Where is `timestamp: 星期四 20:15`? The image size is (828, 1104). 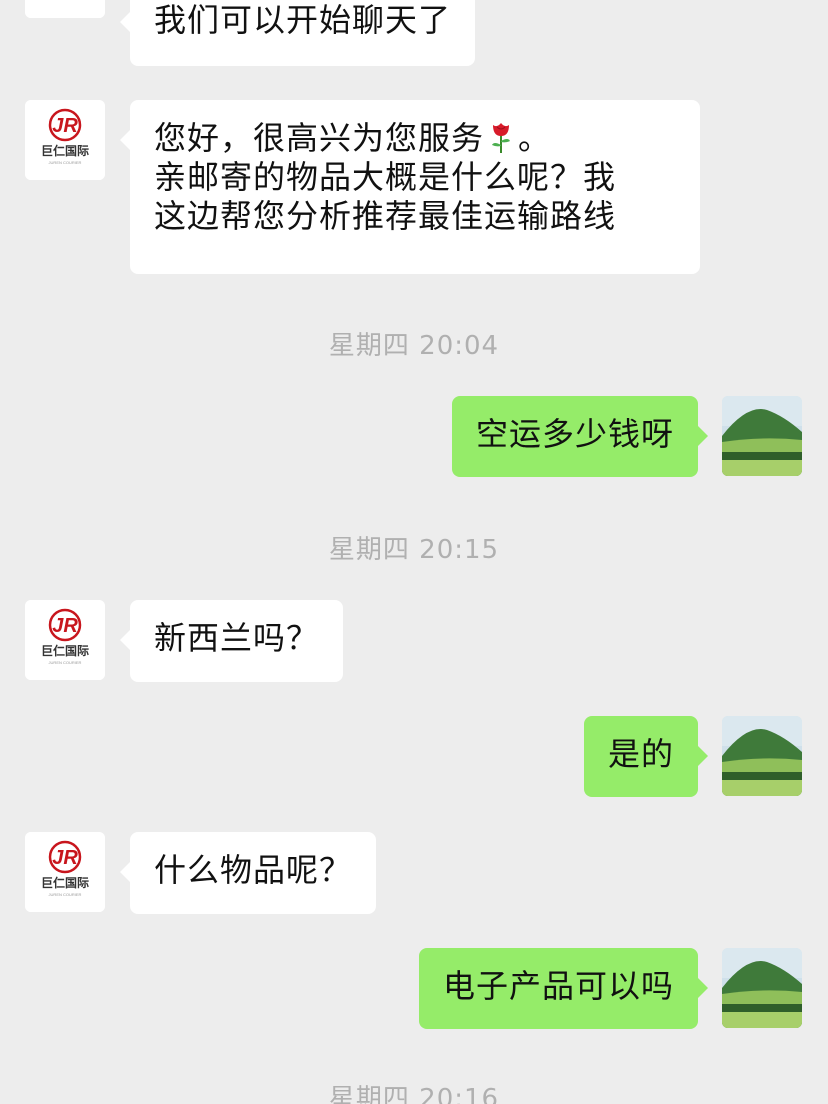
timestamp: 星期四 20:15 is located at coordinates (414, 550).